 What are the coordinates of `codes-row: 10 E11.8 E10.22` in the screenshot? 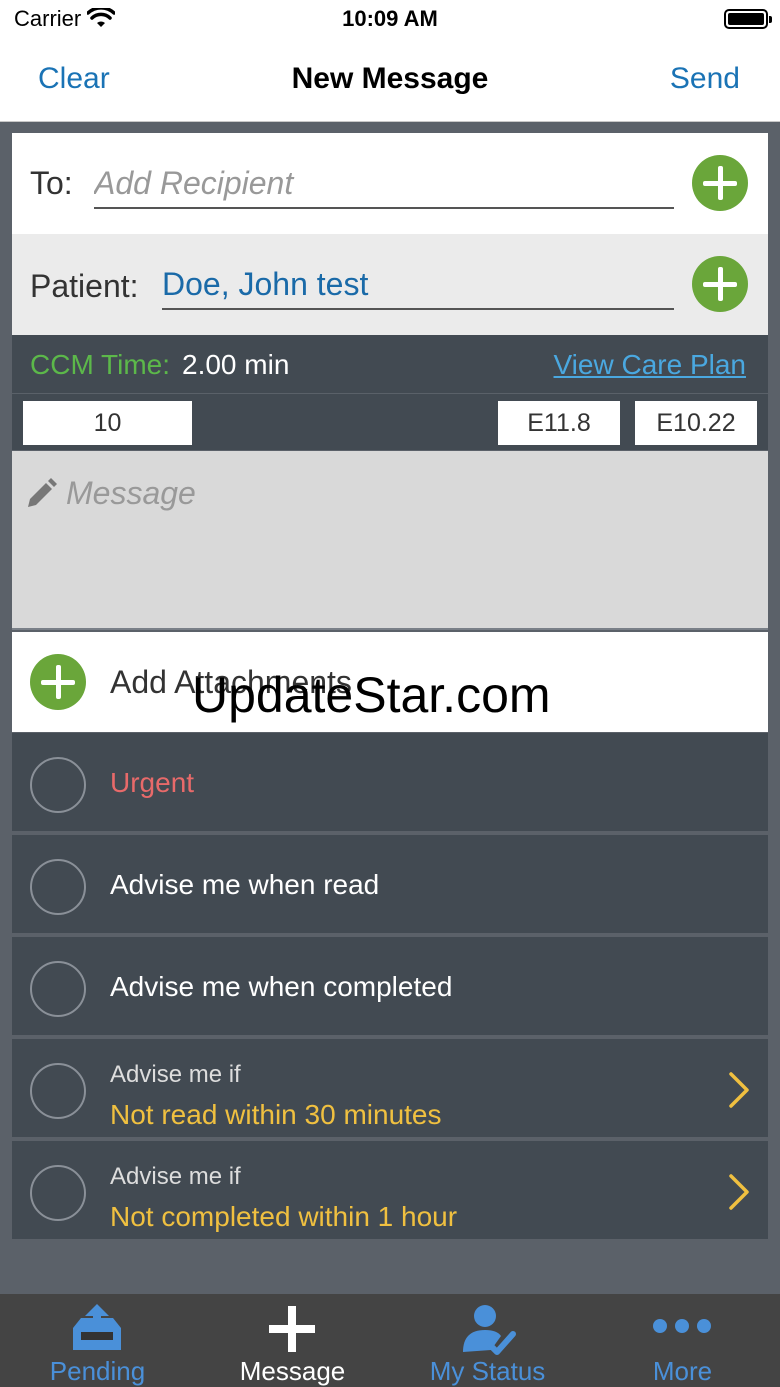 It's located at (390, 421).